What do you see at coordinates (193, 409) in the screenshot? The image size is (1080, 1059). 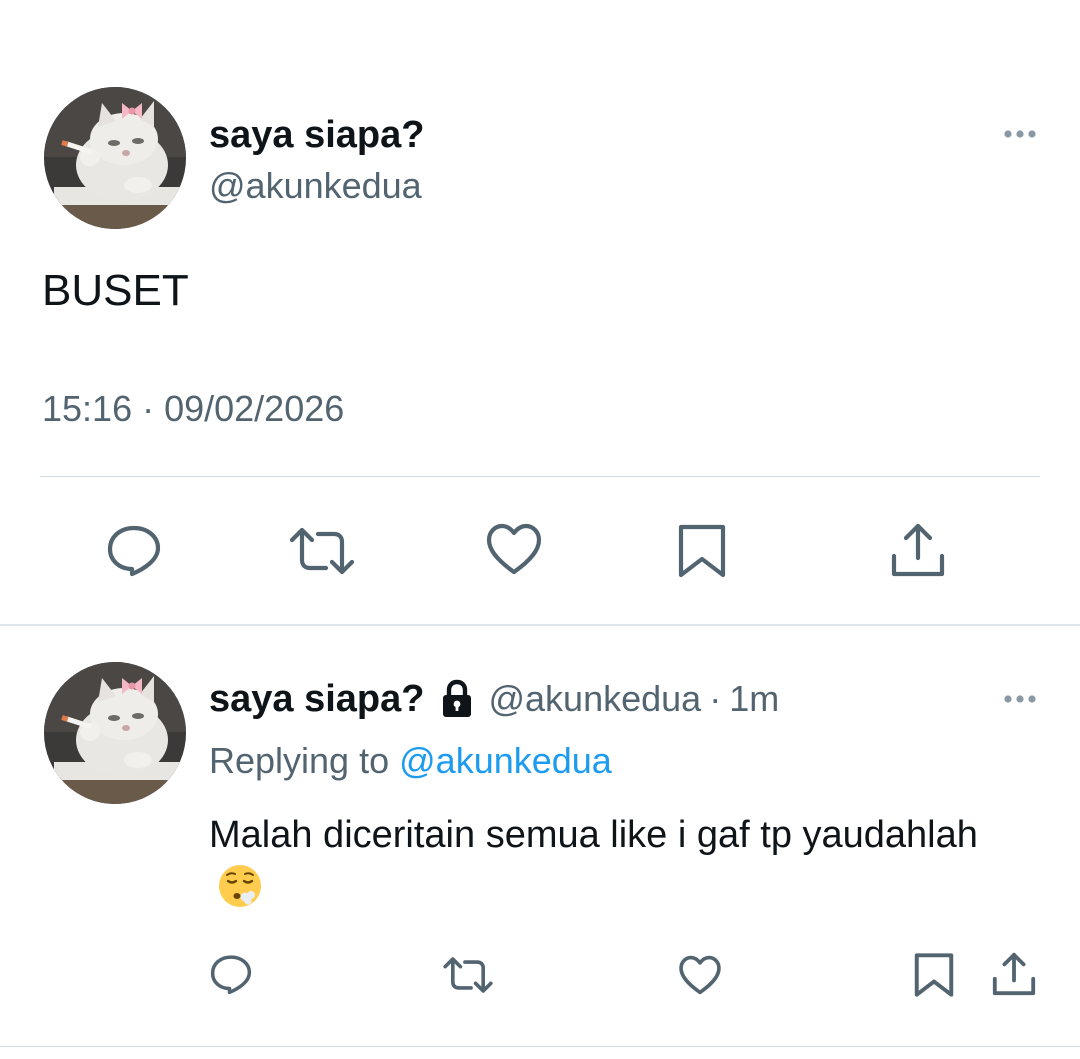 I see `tweet-timestamp: 15:16 · 09/02/2026` at bounding box center [193, 409].